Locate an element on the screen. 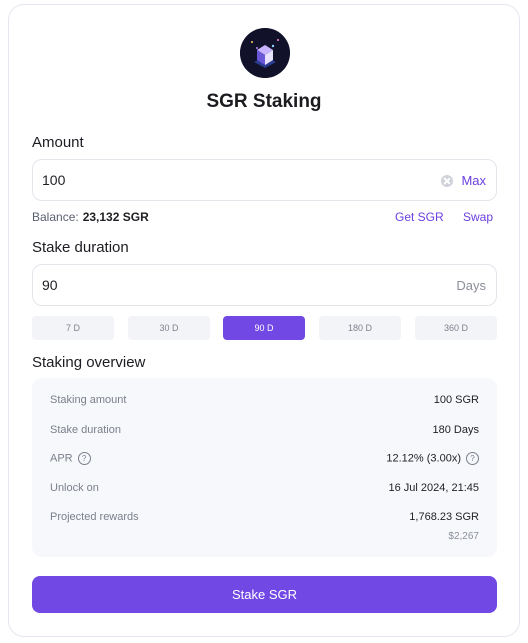 This screenshot has width=528, height=643. balance-value: 23,132 SGR is located at coordinates (115, 217).